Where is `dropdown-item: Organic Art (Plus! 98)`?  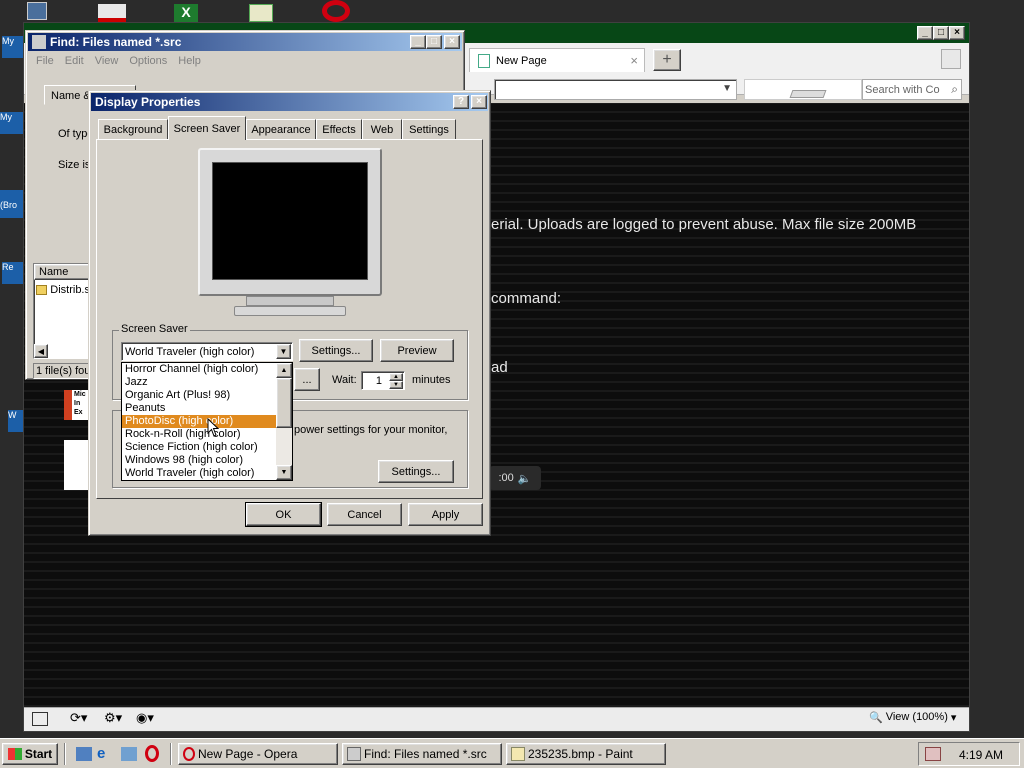 dropdown-item: Organic Art (Plus! 98) is located at coordinates (207, 395).